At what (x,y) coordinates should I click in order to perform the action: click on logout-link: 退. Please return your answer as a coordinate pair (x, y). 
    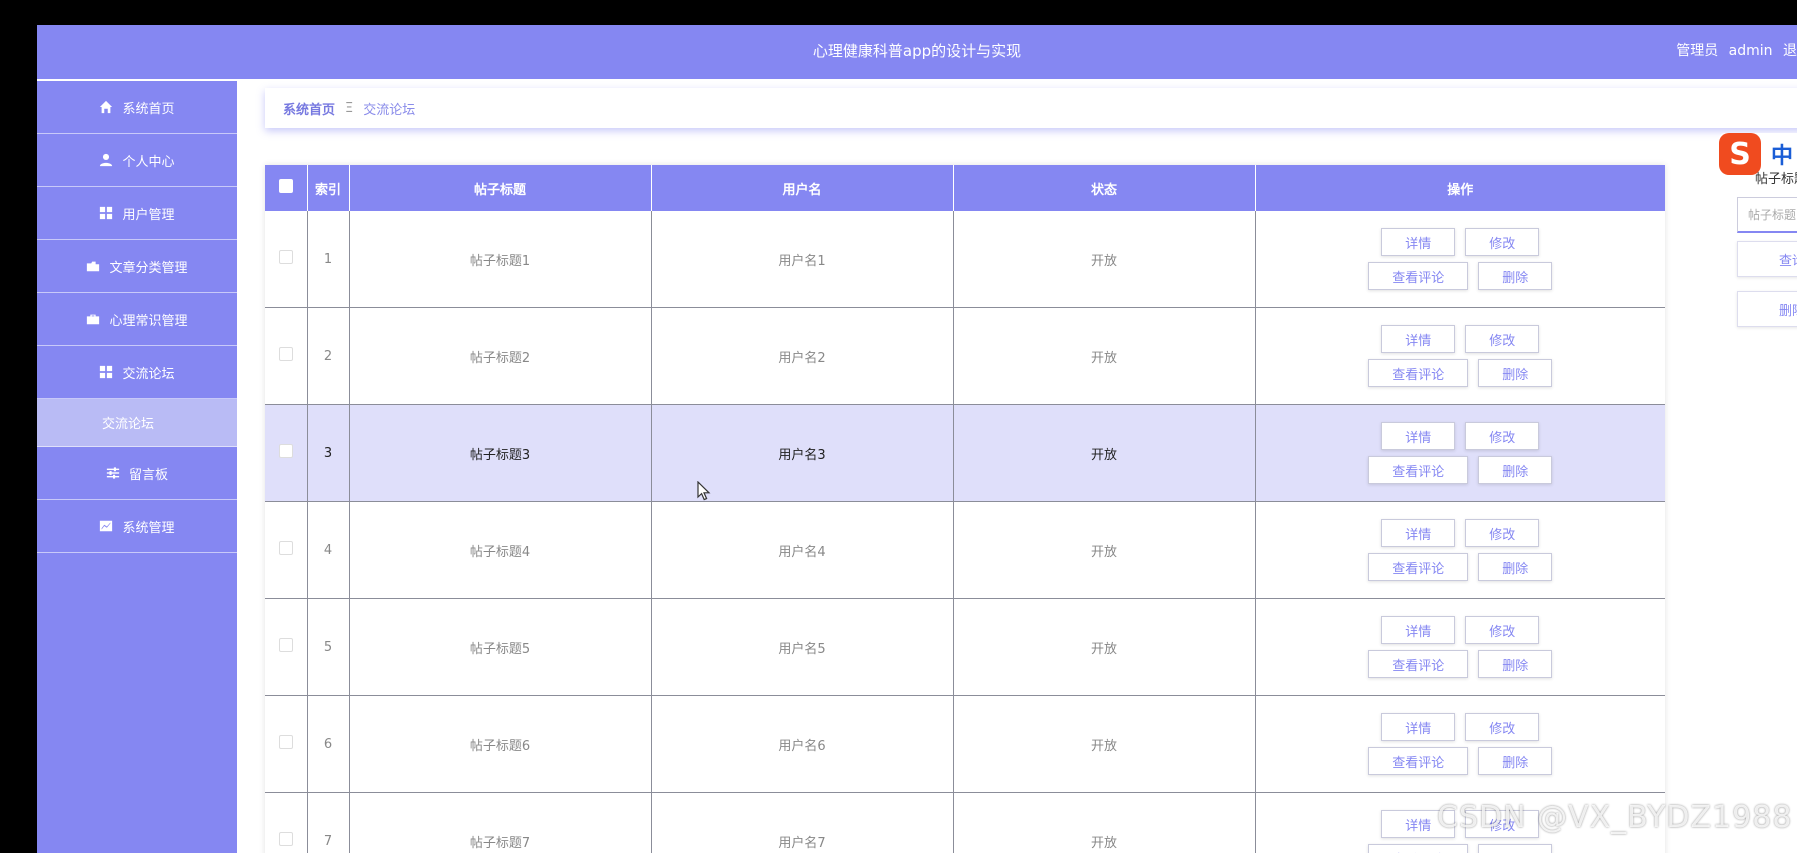
    Looking at the image, I should click on (1790, 51).